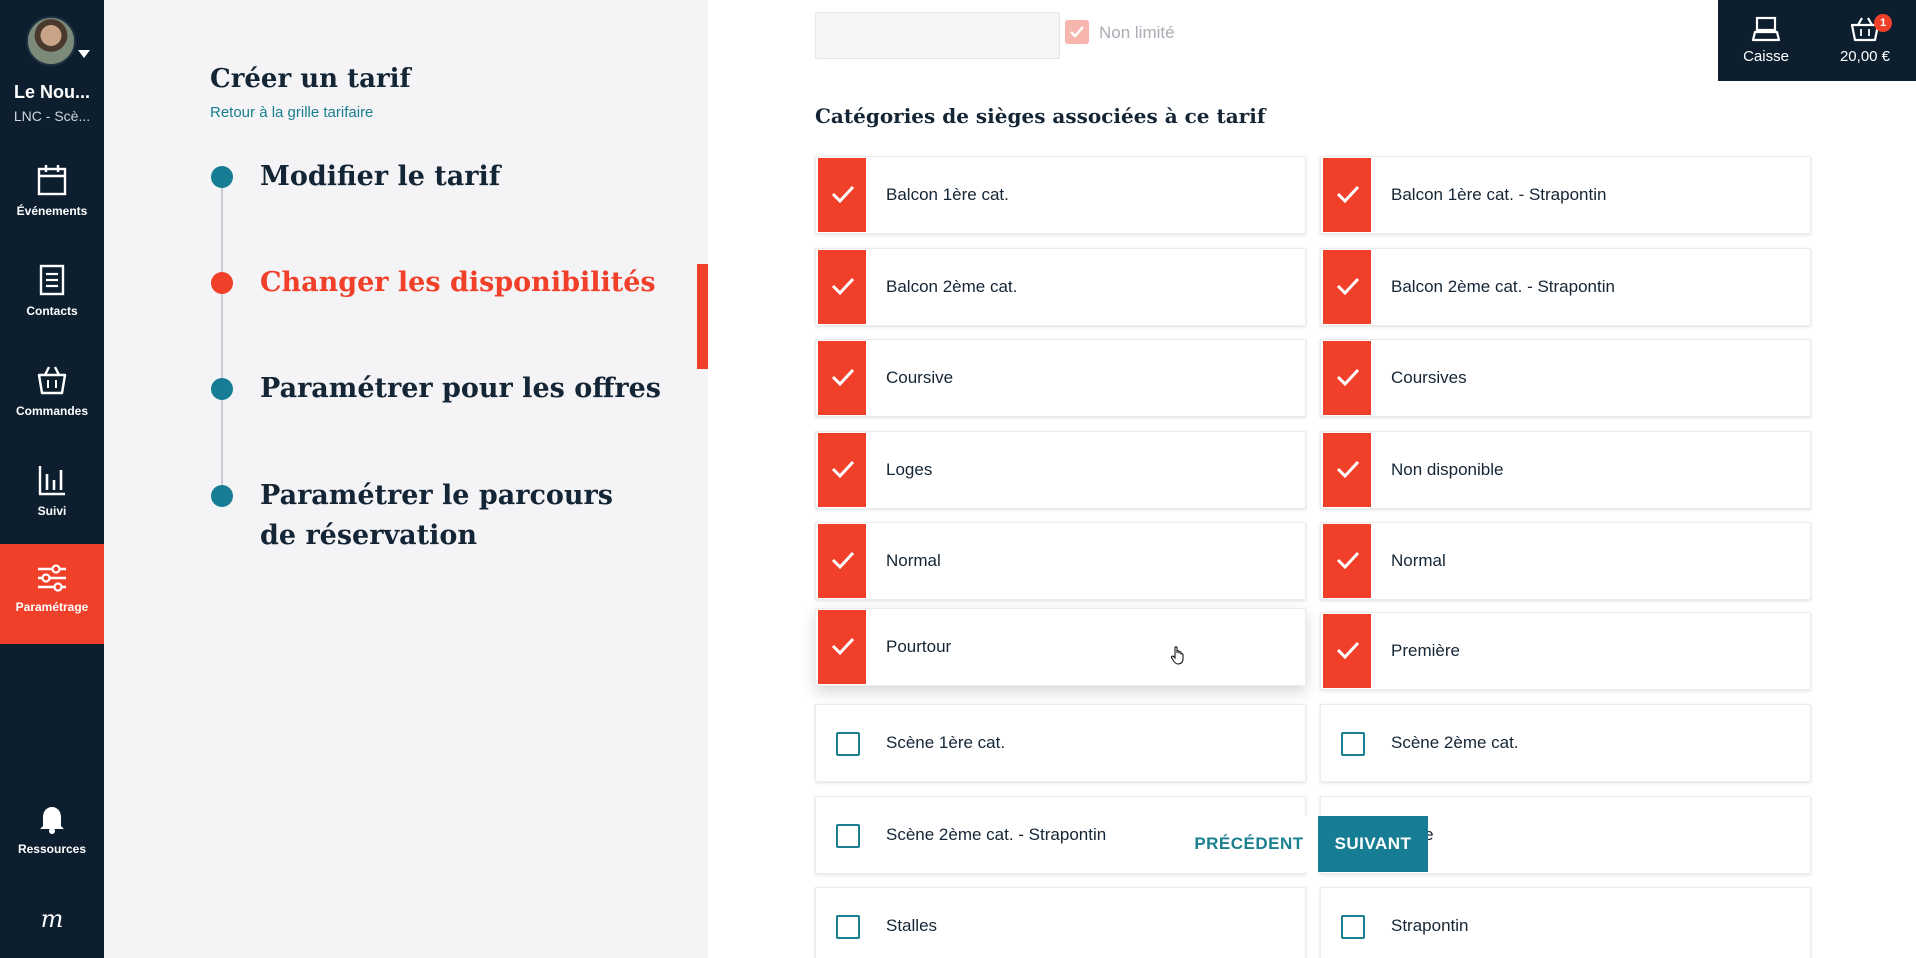  I want to click on category-label: Stalles, so click(912, 925).